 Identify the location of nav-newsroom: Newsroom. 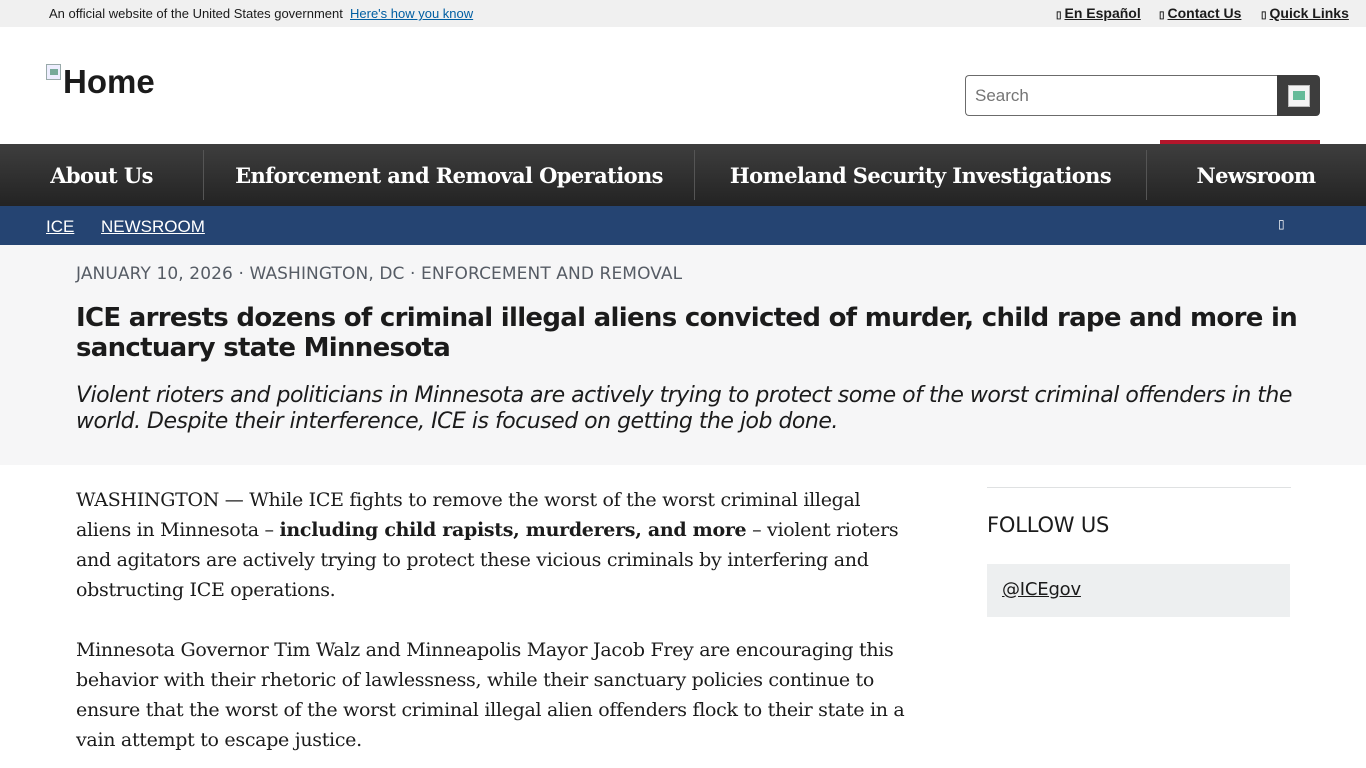
(1256, 175).